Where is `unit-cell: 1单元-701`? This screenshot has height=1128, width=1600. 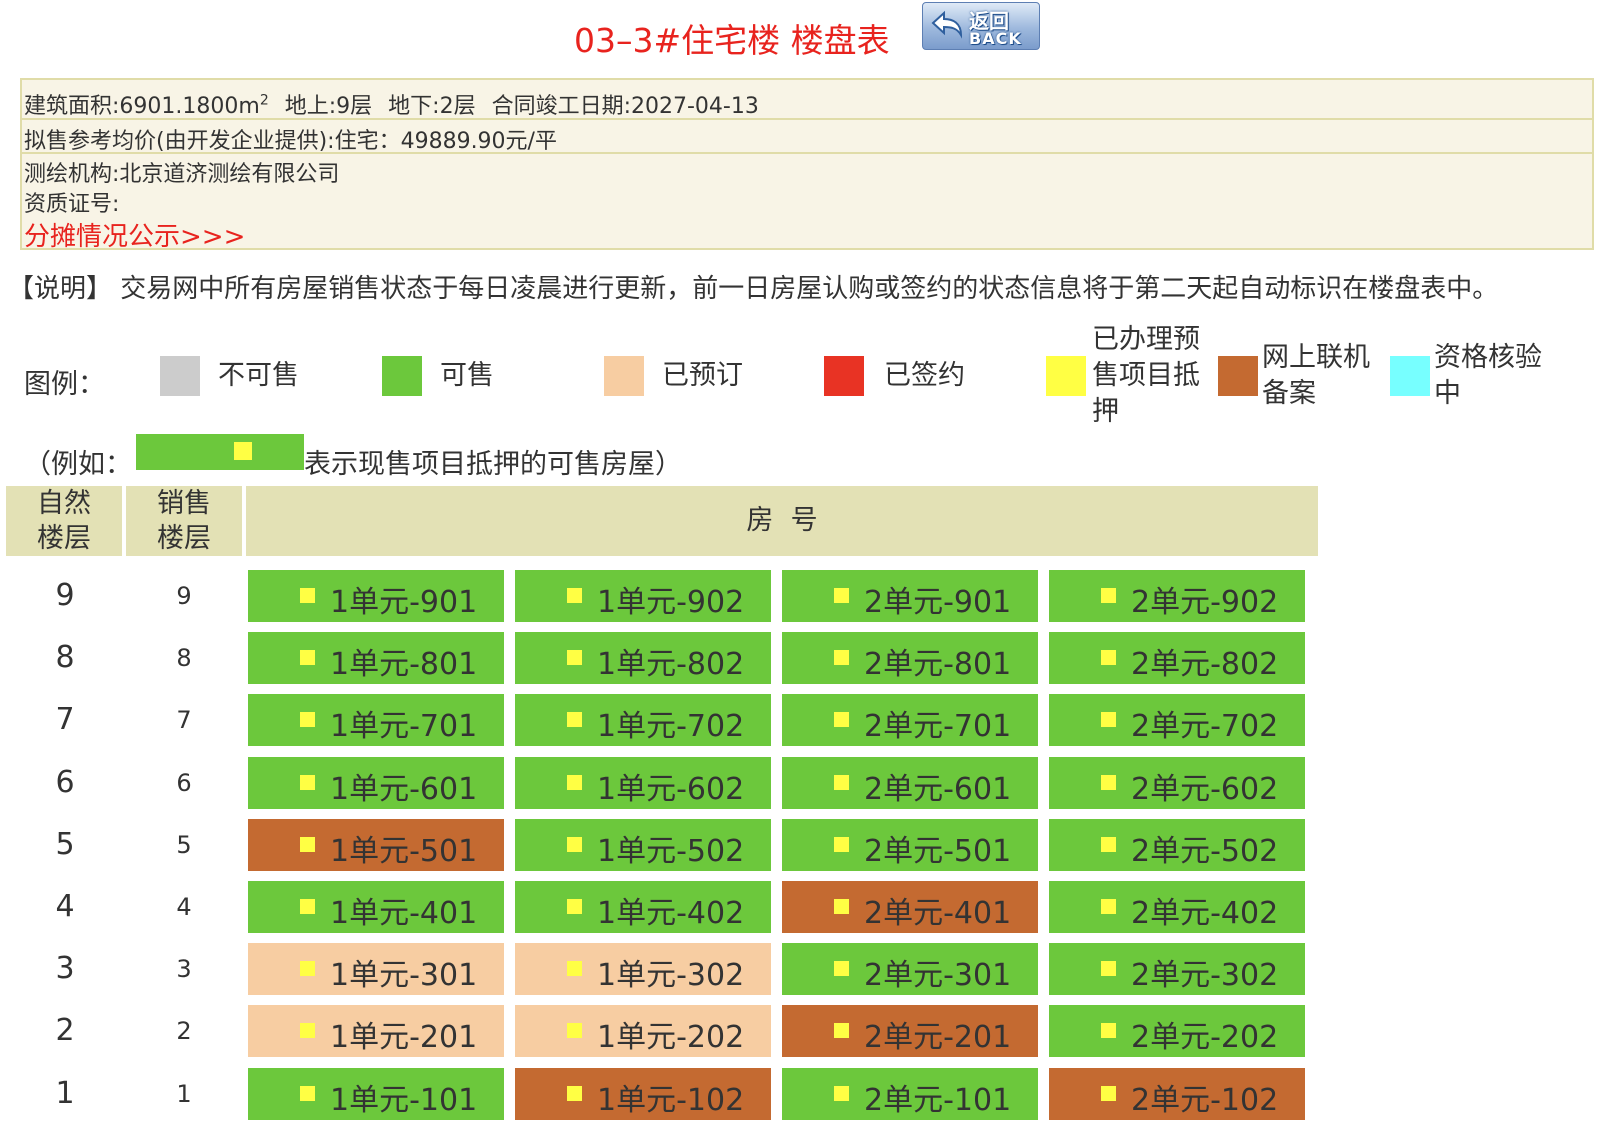 unit-cell: 1单元-701 is located at coordinates (376, 720).